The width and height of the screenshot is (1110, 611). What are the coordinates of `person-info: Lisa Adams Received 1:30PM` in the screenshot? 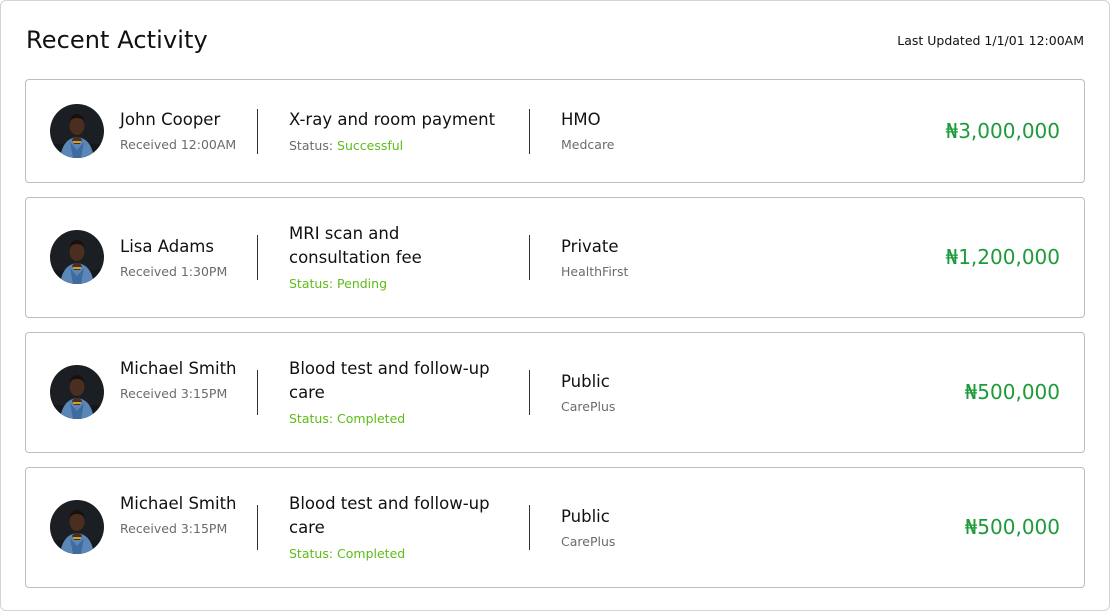 It's located at (182, 258).